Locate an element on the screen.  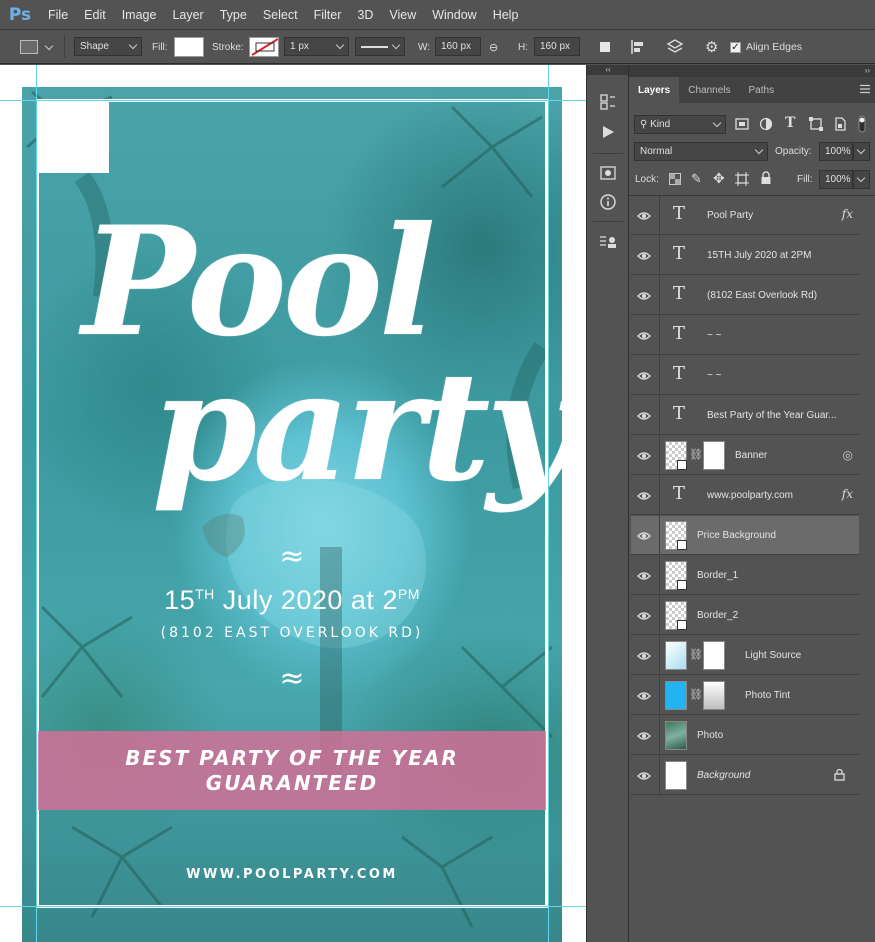
layer-name: Photo is located at coordinates (710, 735).